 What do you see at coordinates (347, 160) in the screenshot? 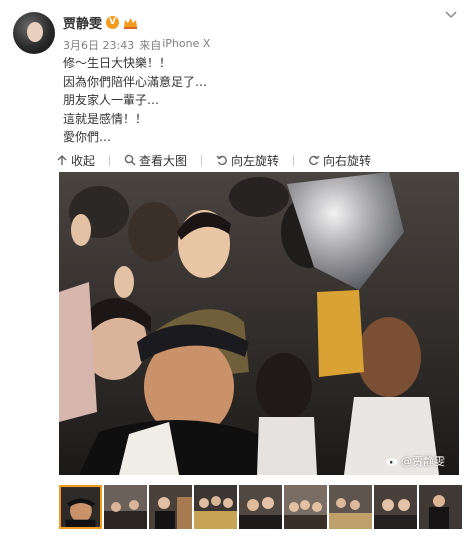
I see `rotate-right-label: 向右旋转` at bounding box center [347, 160].